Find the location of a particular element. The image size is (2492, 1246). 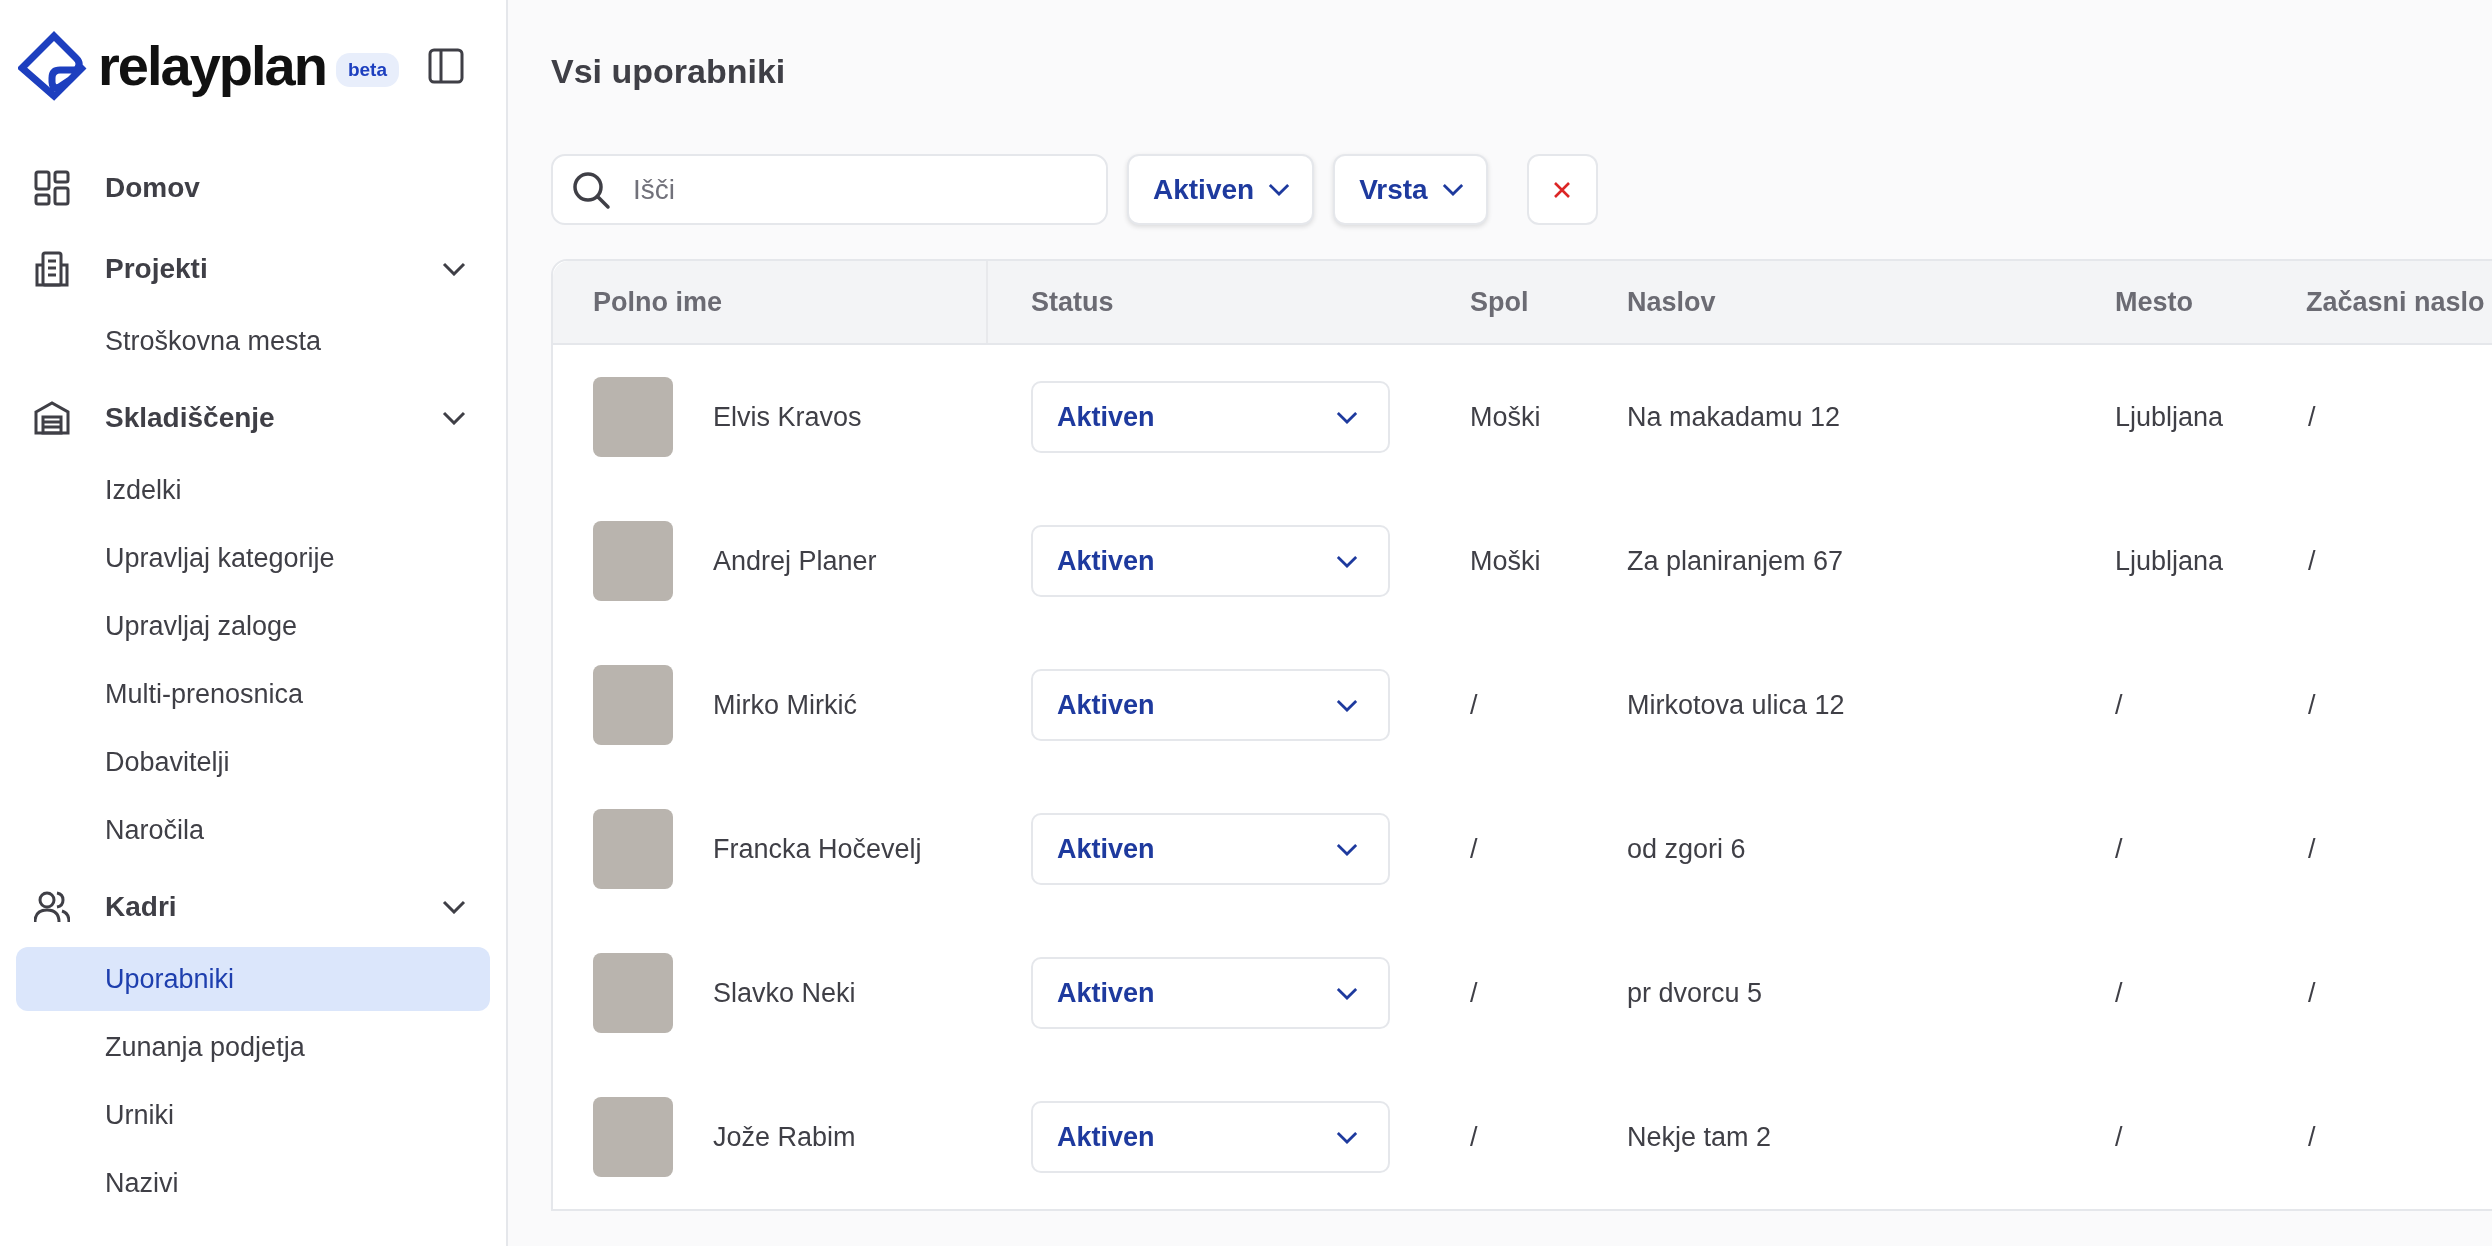

sidebar-item: Naročila is located at coordinates (253, 830).